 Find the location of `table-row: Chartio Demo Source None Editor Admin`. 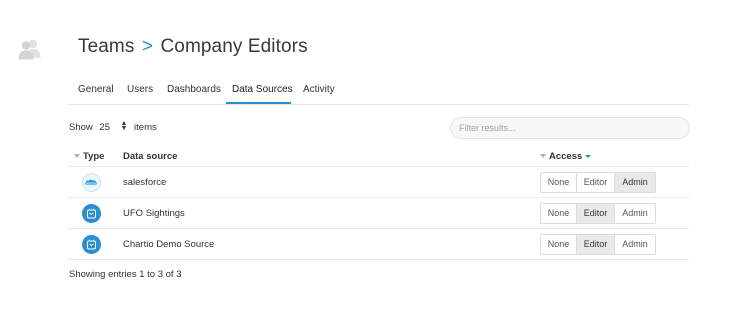

table-row: Chartio Demo Source None Editor Admin is located at coordinates (378, 244).